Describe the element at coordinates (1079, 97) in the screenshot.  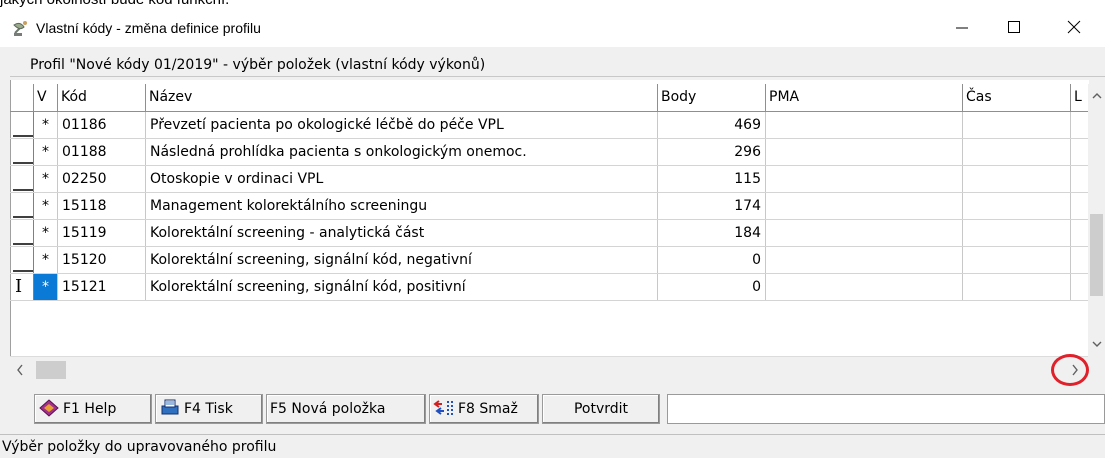
I see `header-l: L` at that location.